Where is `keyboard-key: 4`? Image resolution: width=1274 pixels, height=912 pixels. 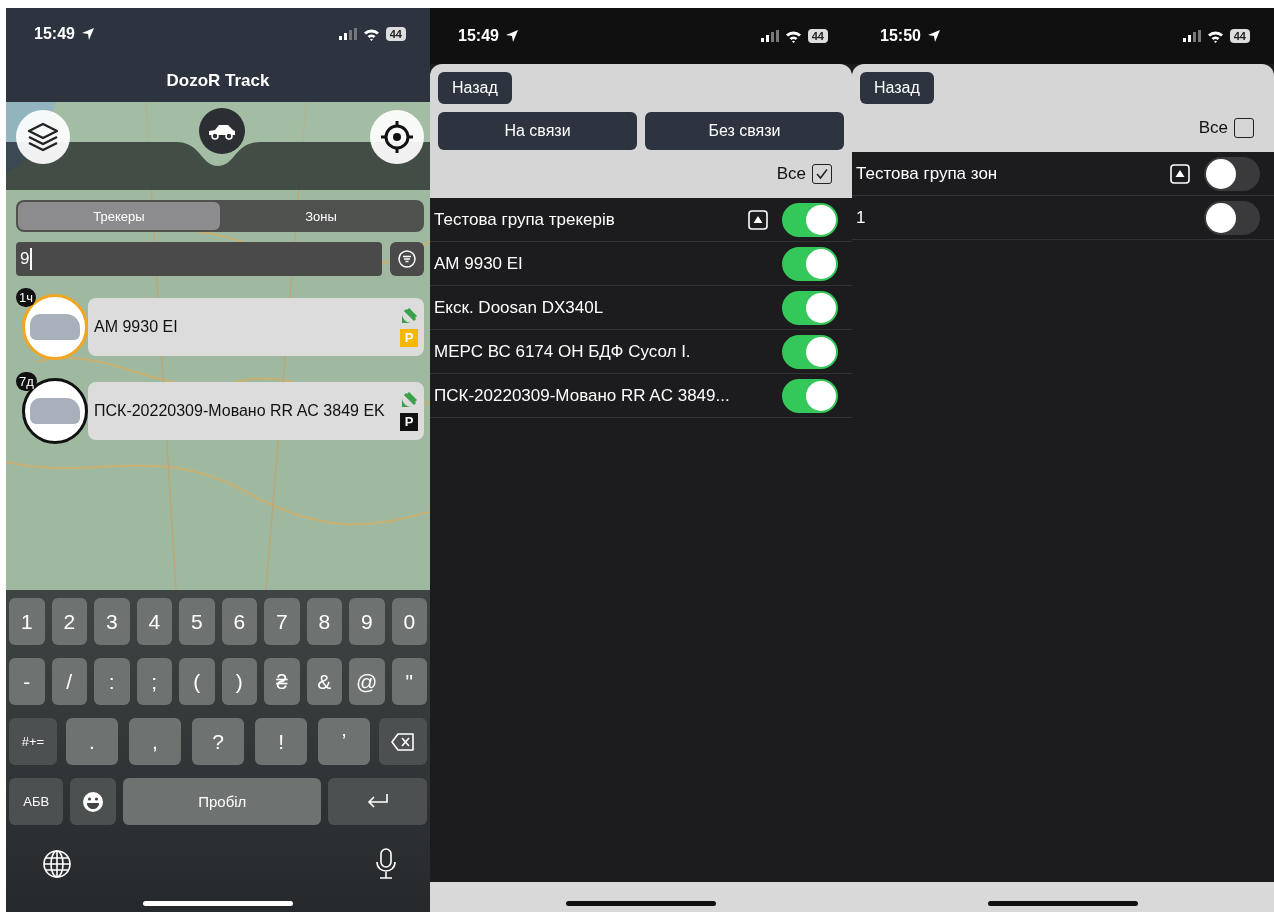 keyboard-key: 4 is located at coordinates (154, 621).